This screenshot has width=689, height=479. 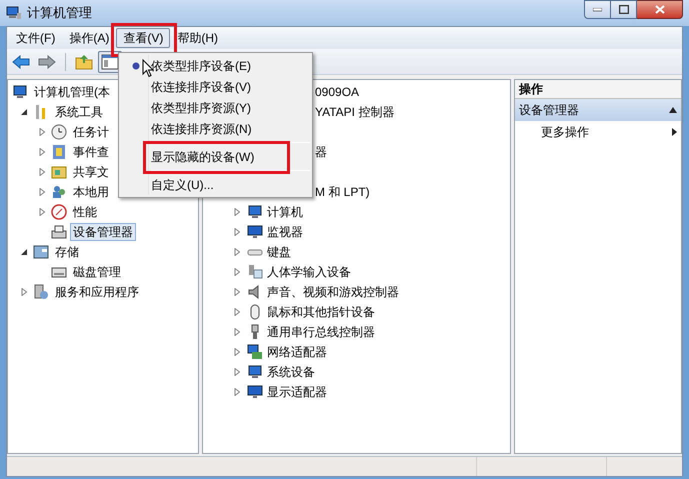 What do you see at coordinates (598, 89) in the screenshot?
I see `actions-header: 操作` at bounding box center [598, 89].